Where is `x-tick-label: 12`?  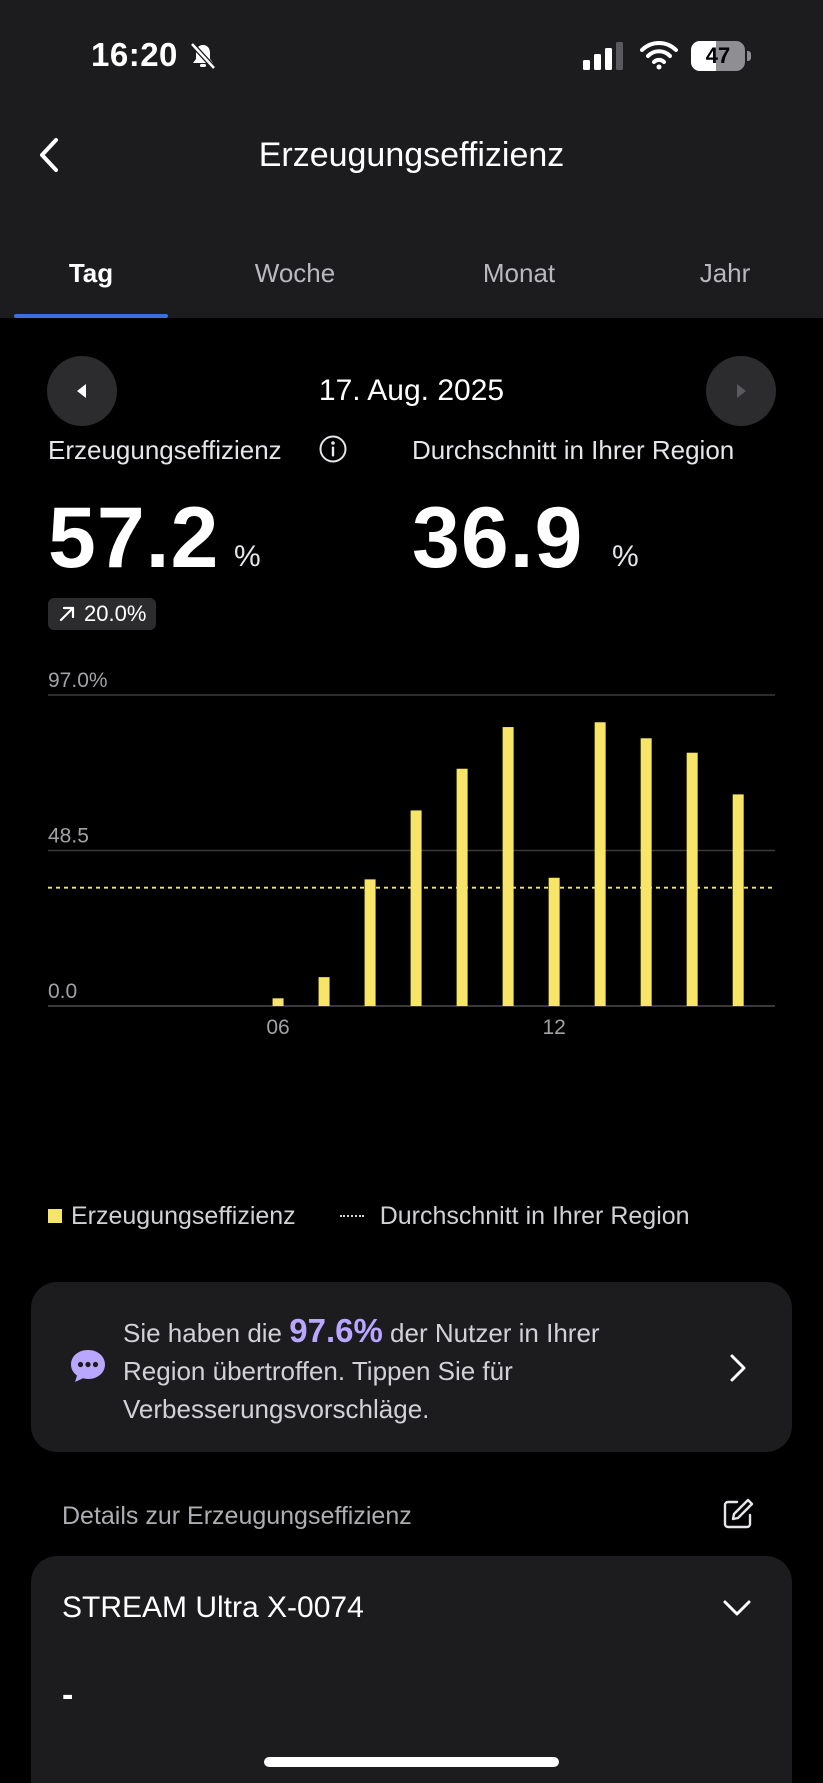
x-tick-label: 12 is located at coordinates (553, 1027).